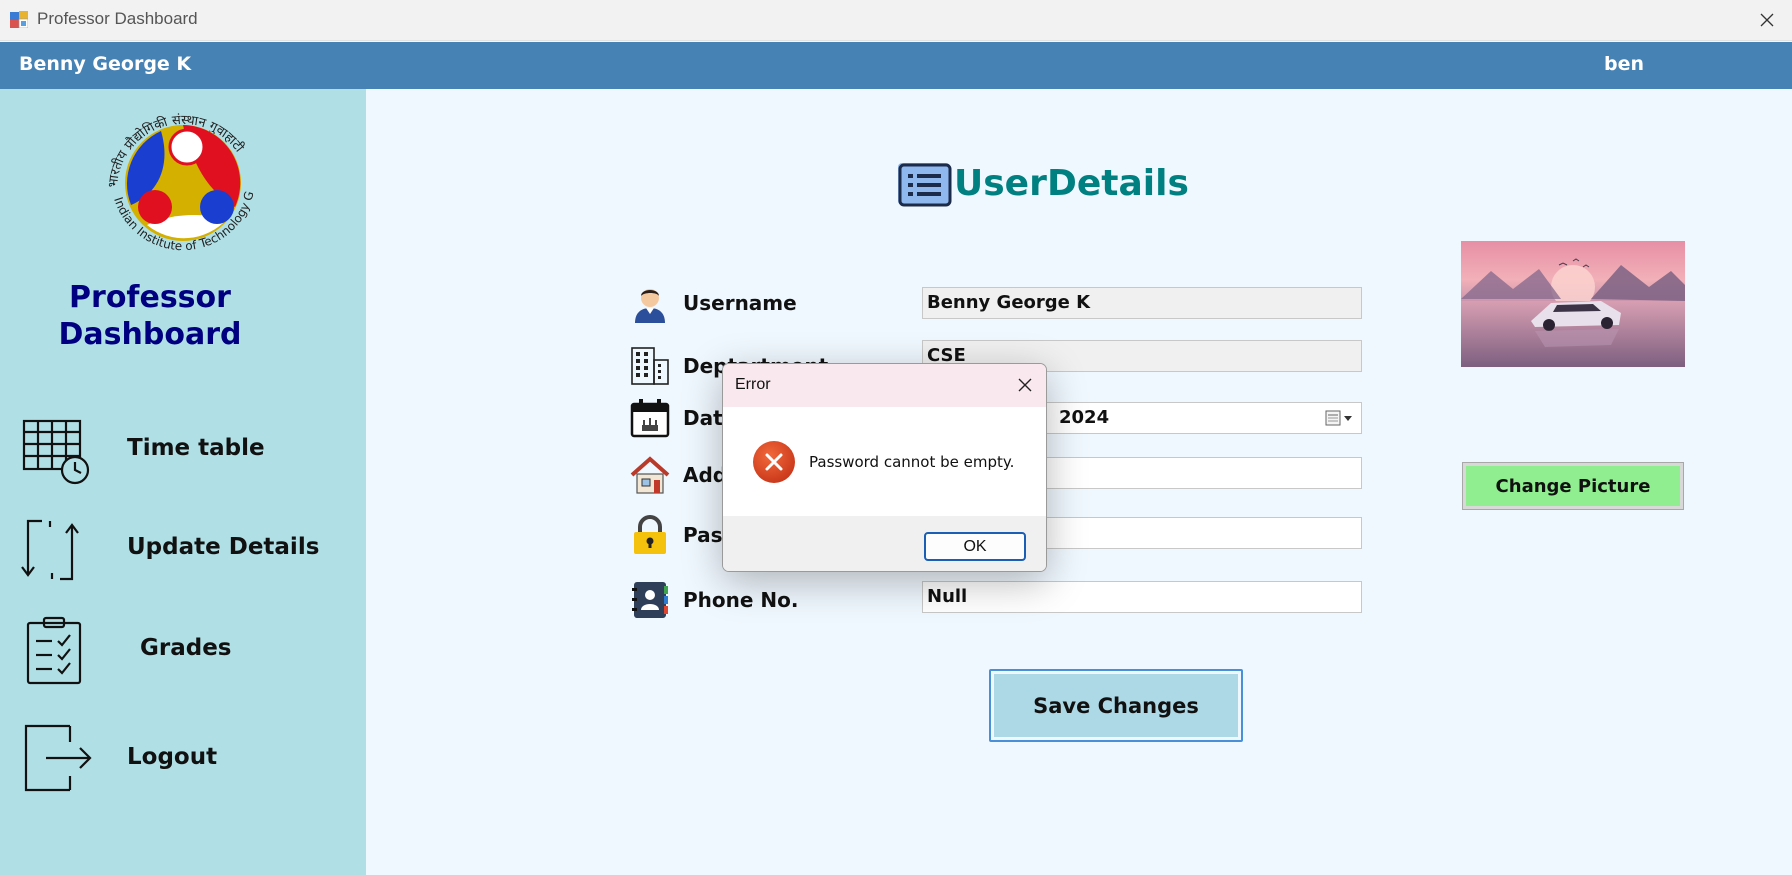 The image size is (1792, 875). Describe the element at coordinates (741, 600) in the screenshot. I see `label-phone: Phone No.` at that location.